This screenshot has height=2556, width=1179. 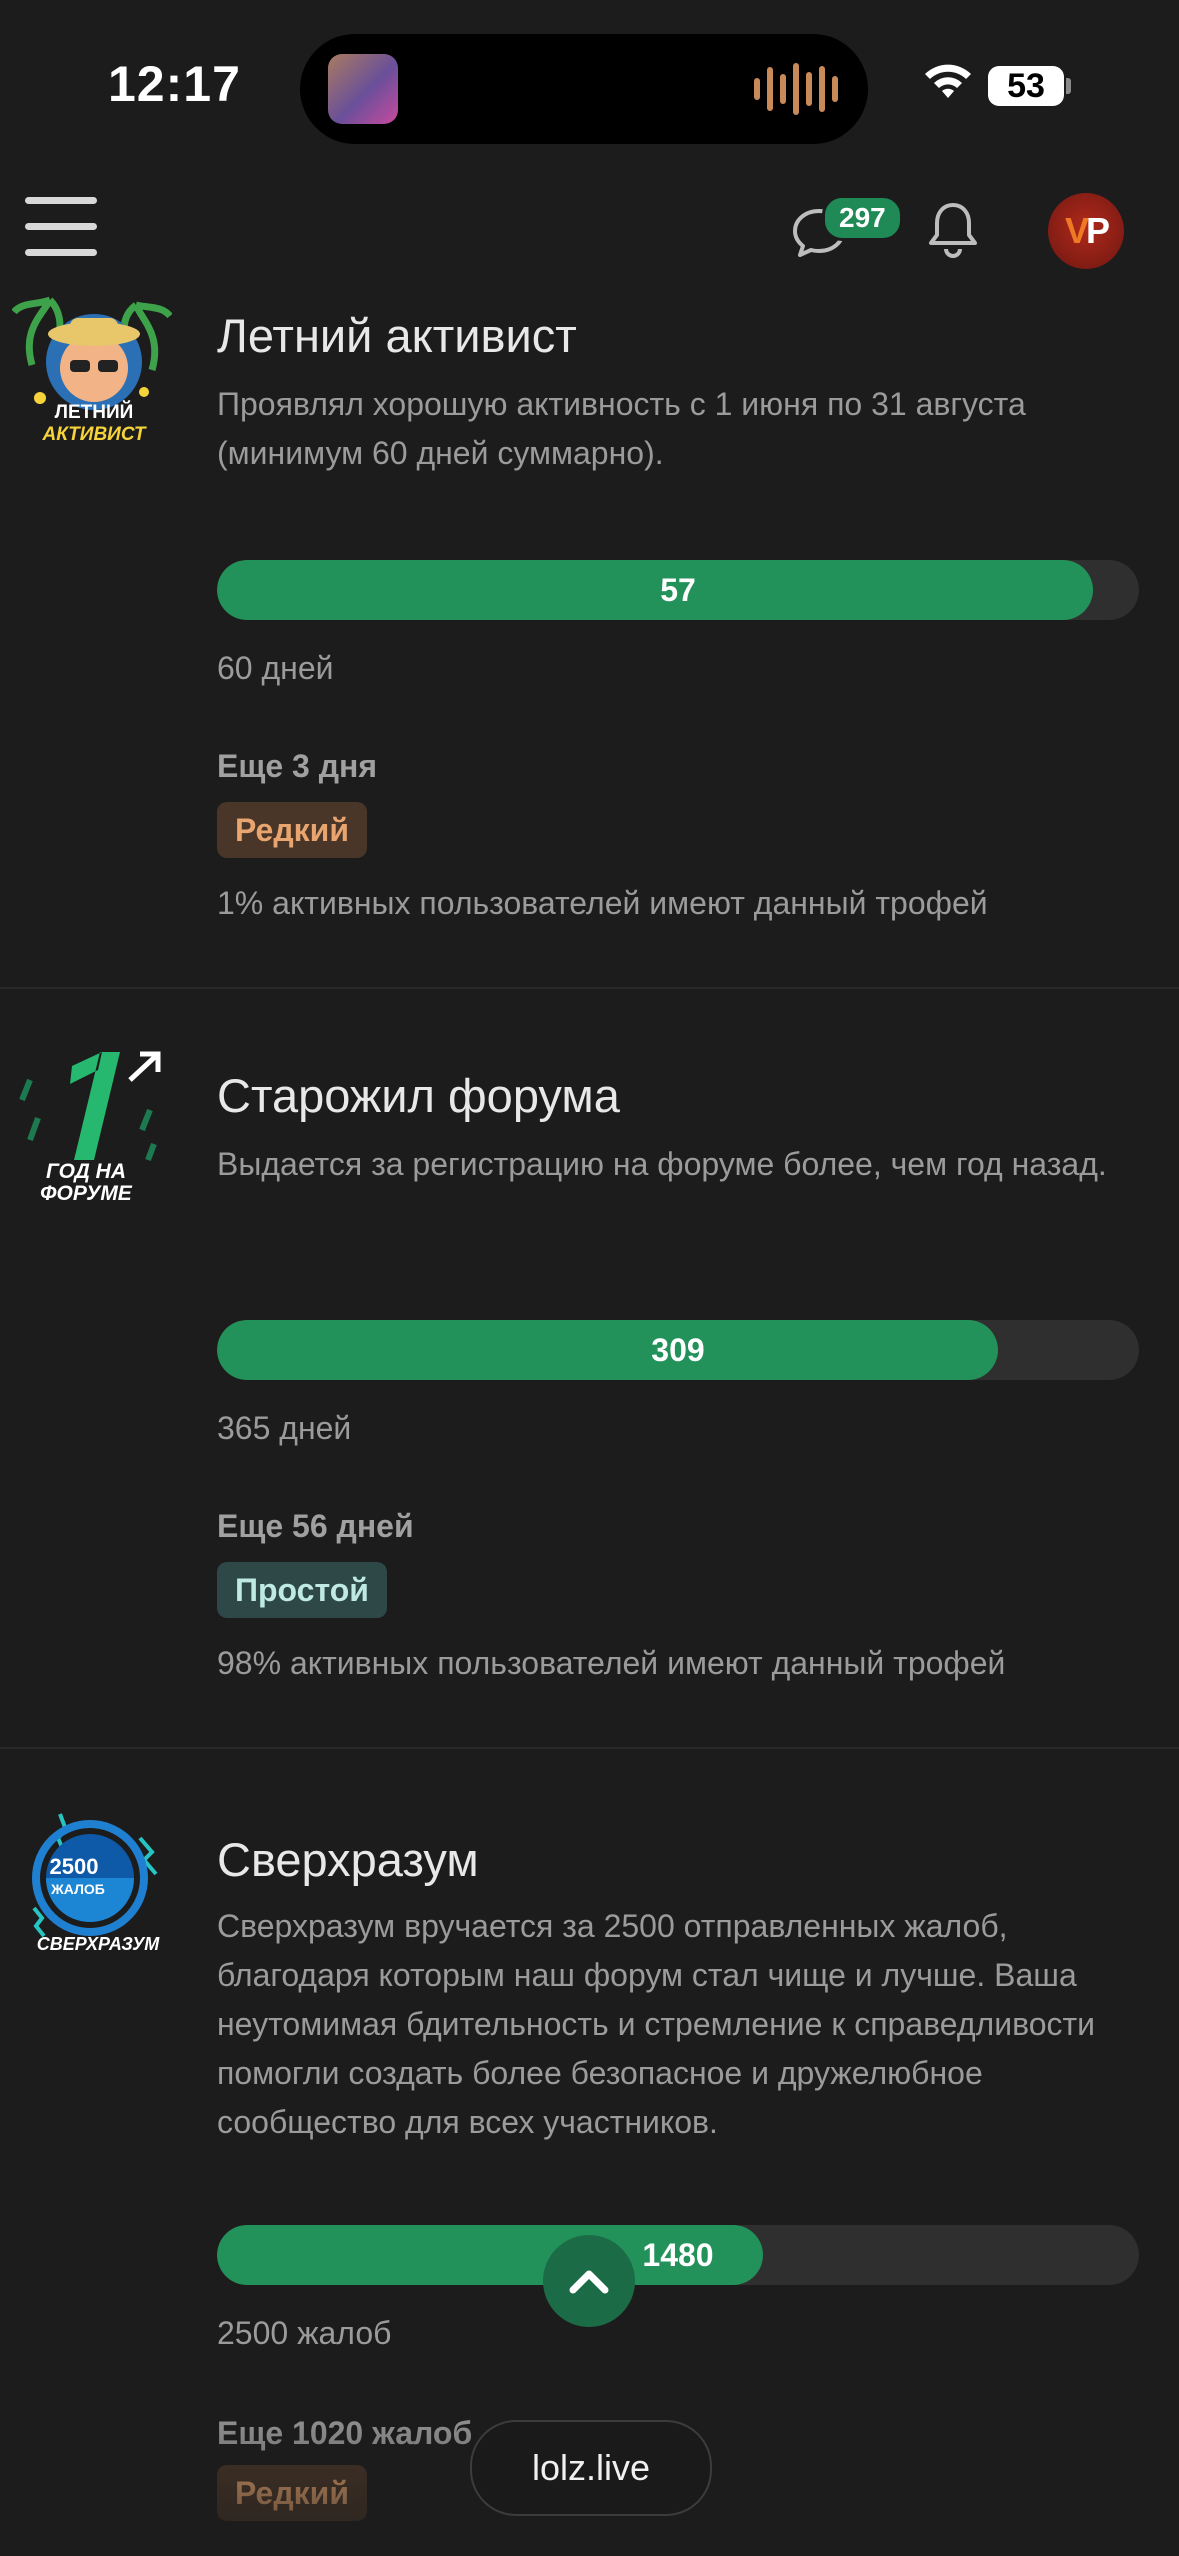 What do you see at coordinates (862, 218) in the screenshot?
I see `chat-badge: 297` at bounding box center [862, 218].